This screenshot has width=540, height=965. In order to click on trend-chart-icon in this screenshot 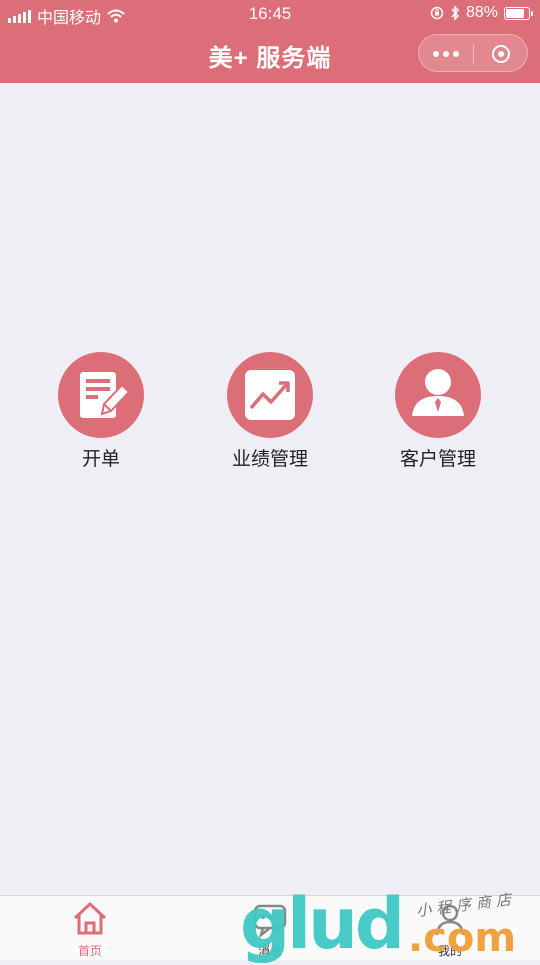, I will do `click(270, 395)`.